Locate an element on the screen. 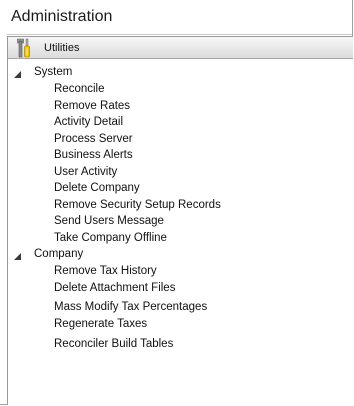 The image size is (354, 406). tree-item-delete-company: Delete Company is located at coordinates (97, 188).